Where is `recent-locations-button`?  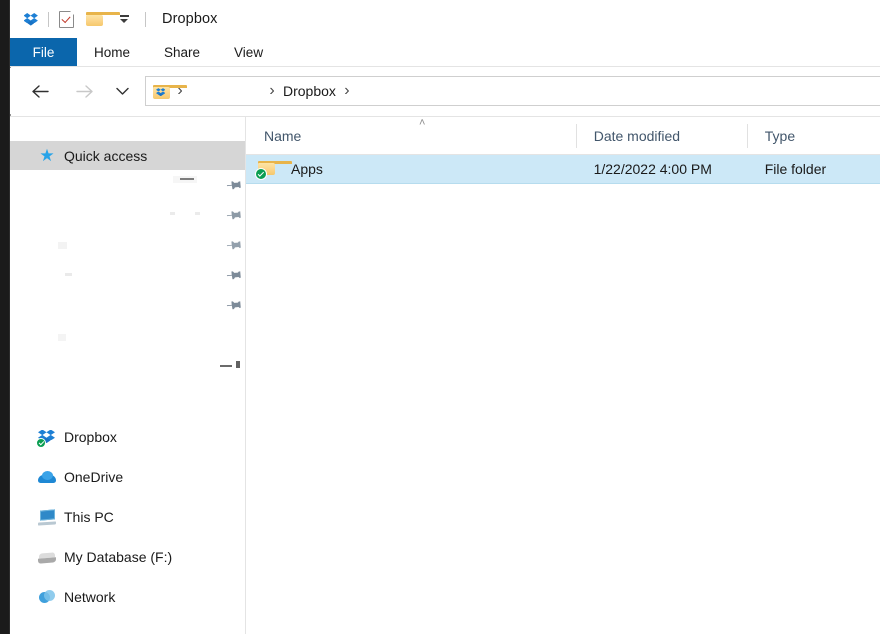
recent-locations-button is located at coordinates (122, 91).